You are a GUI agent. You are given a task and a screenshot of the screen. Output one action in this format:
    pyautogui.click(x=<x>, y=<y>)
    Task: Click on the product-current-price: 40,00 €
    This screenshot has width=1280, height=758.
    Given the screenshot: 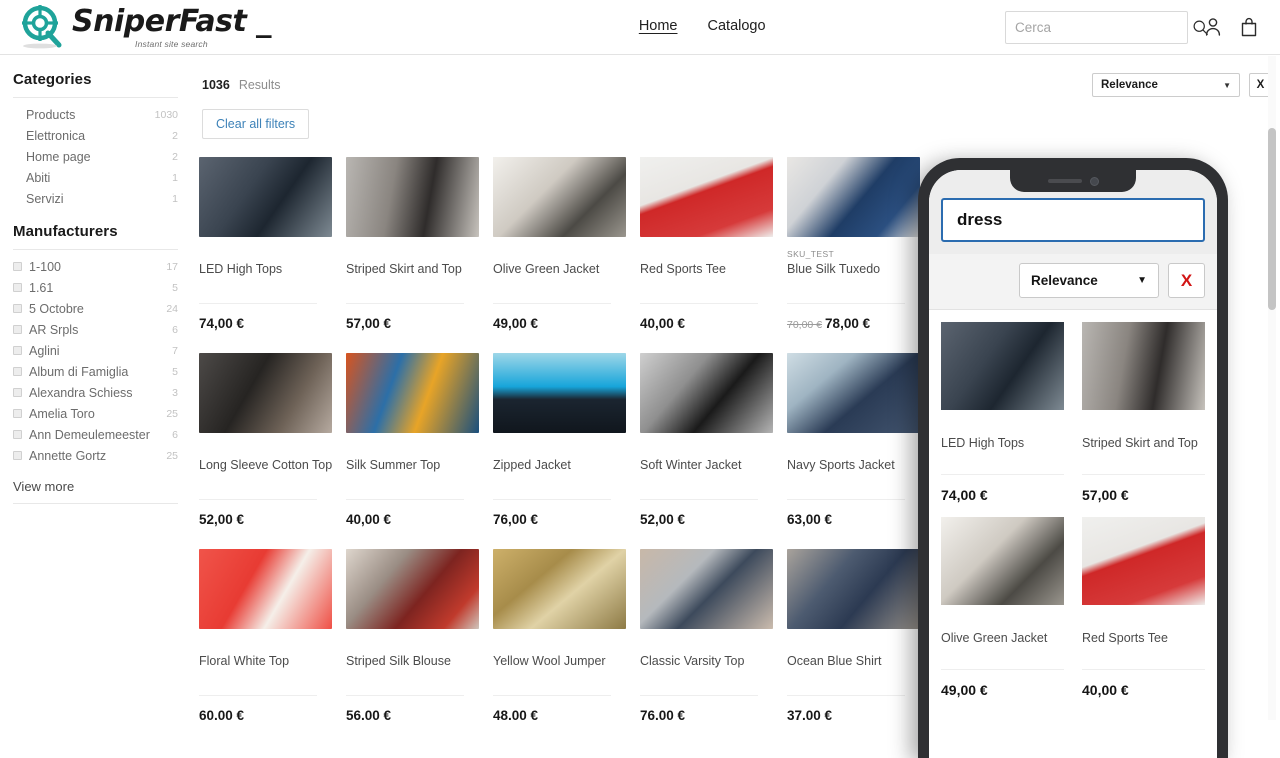 What is the action you would take?
    pyautogui.click(x=663, y=323)
    